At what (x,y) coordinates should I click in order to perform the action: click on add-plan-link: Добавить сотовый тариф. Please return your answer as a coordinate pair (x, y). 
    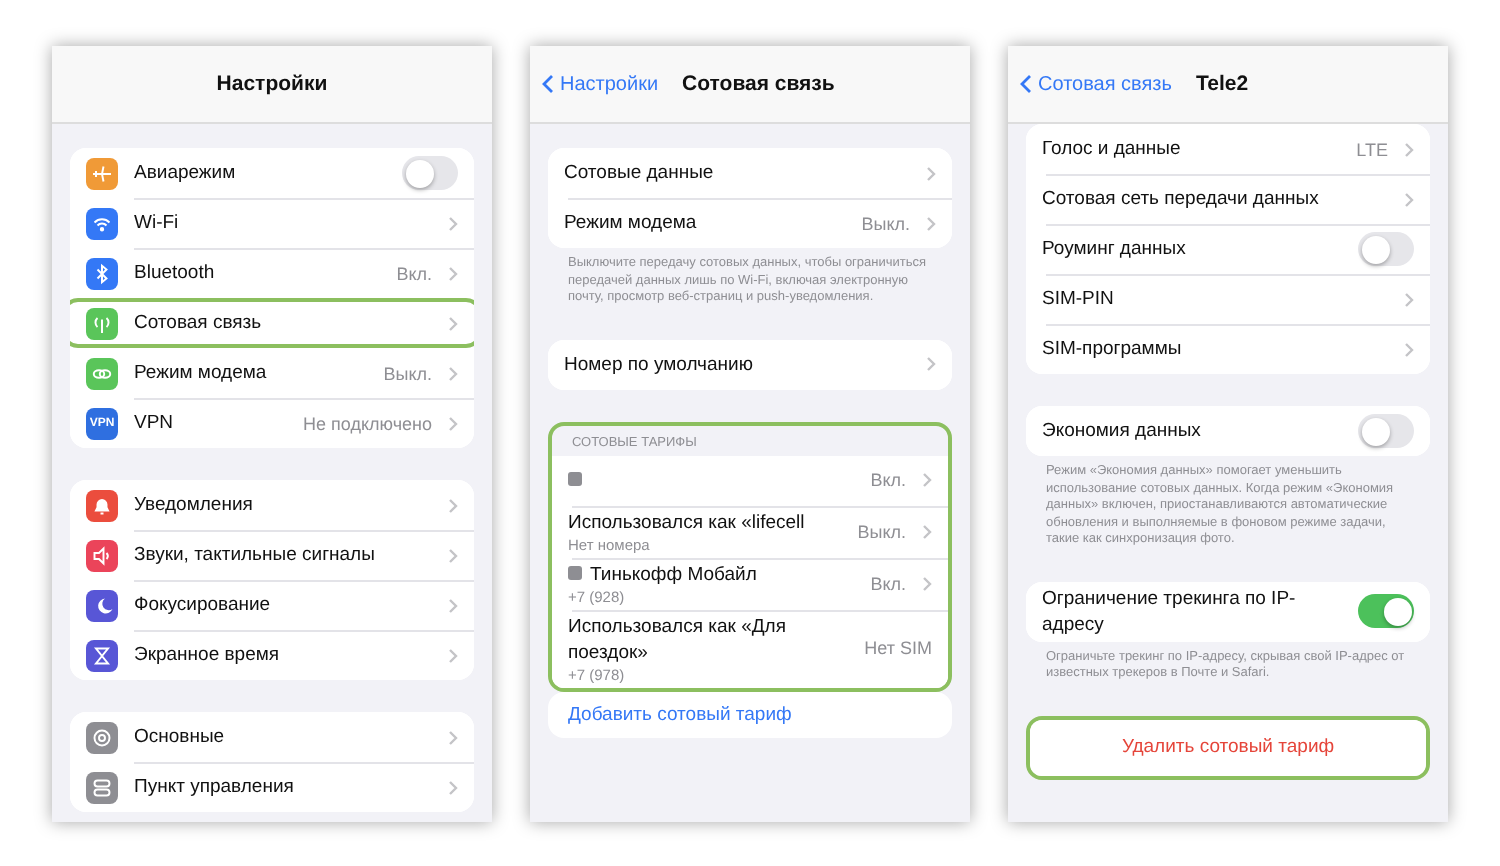
    Looking at the image, I should click on (750, 714).